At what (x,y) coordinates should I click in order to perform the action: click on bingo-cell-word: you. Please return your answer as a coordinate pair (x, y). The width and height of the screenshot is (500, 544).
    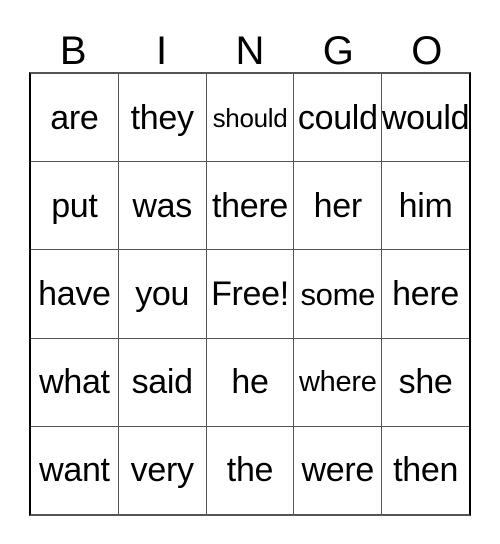
    Looking at the image, I should click on (162, 294).